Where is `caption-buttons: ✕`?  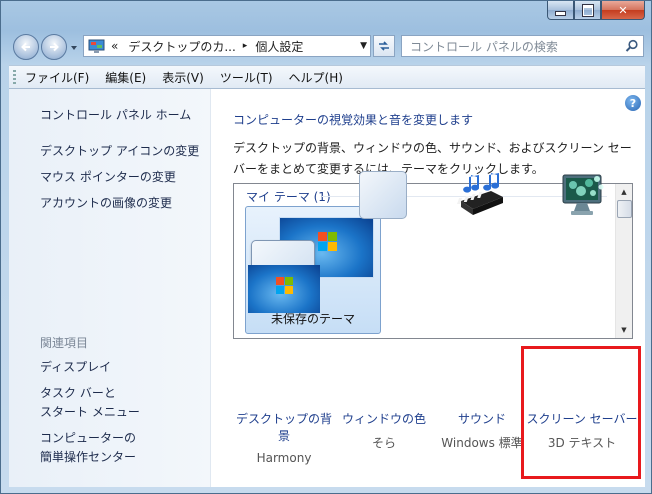
caption-buttons: ✕ is located at coordinates (596, 11).